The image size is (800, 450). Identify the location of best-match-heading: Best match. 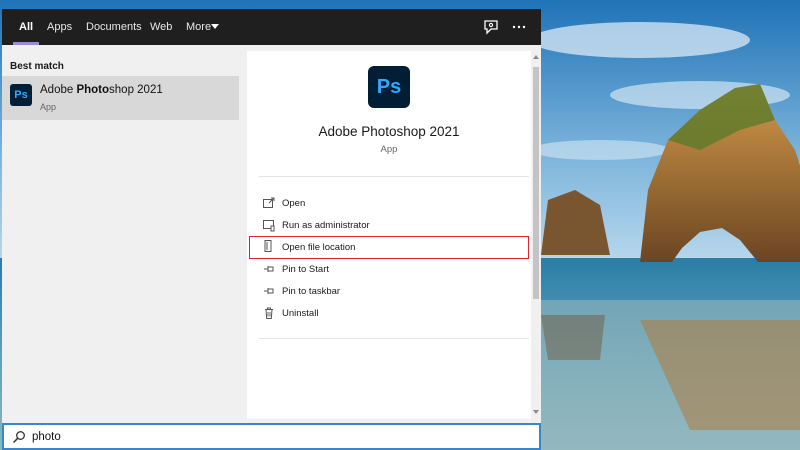
(37, 66).